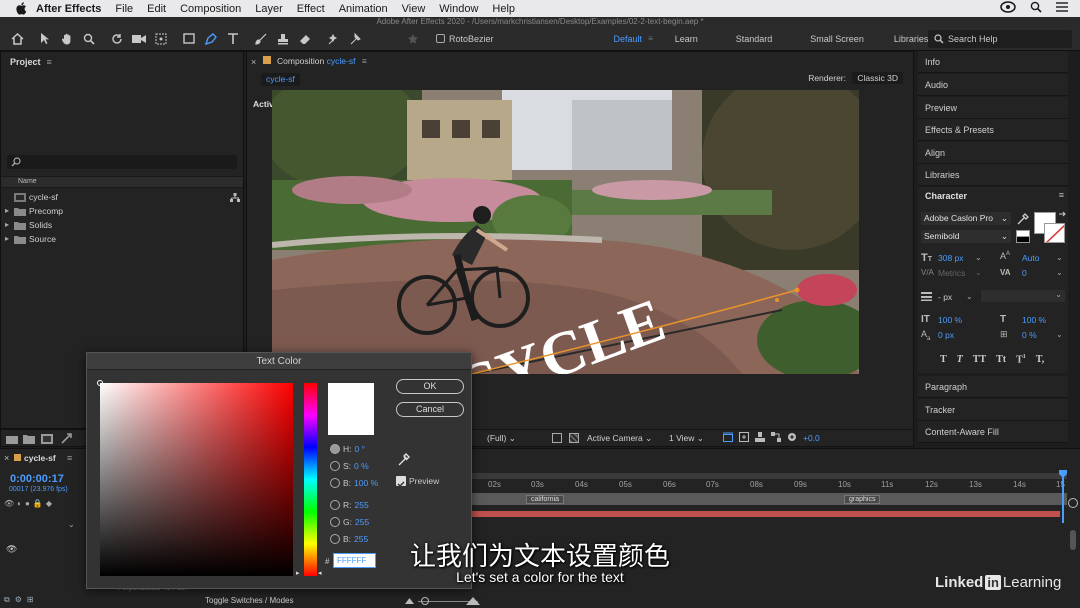 The height and width of the screenshot is (608, 1080). I want to click on hue-radio, so click(335, 449).